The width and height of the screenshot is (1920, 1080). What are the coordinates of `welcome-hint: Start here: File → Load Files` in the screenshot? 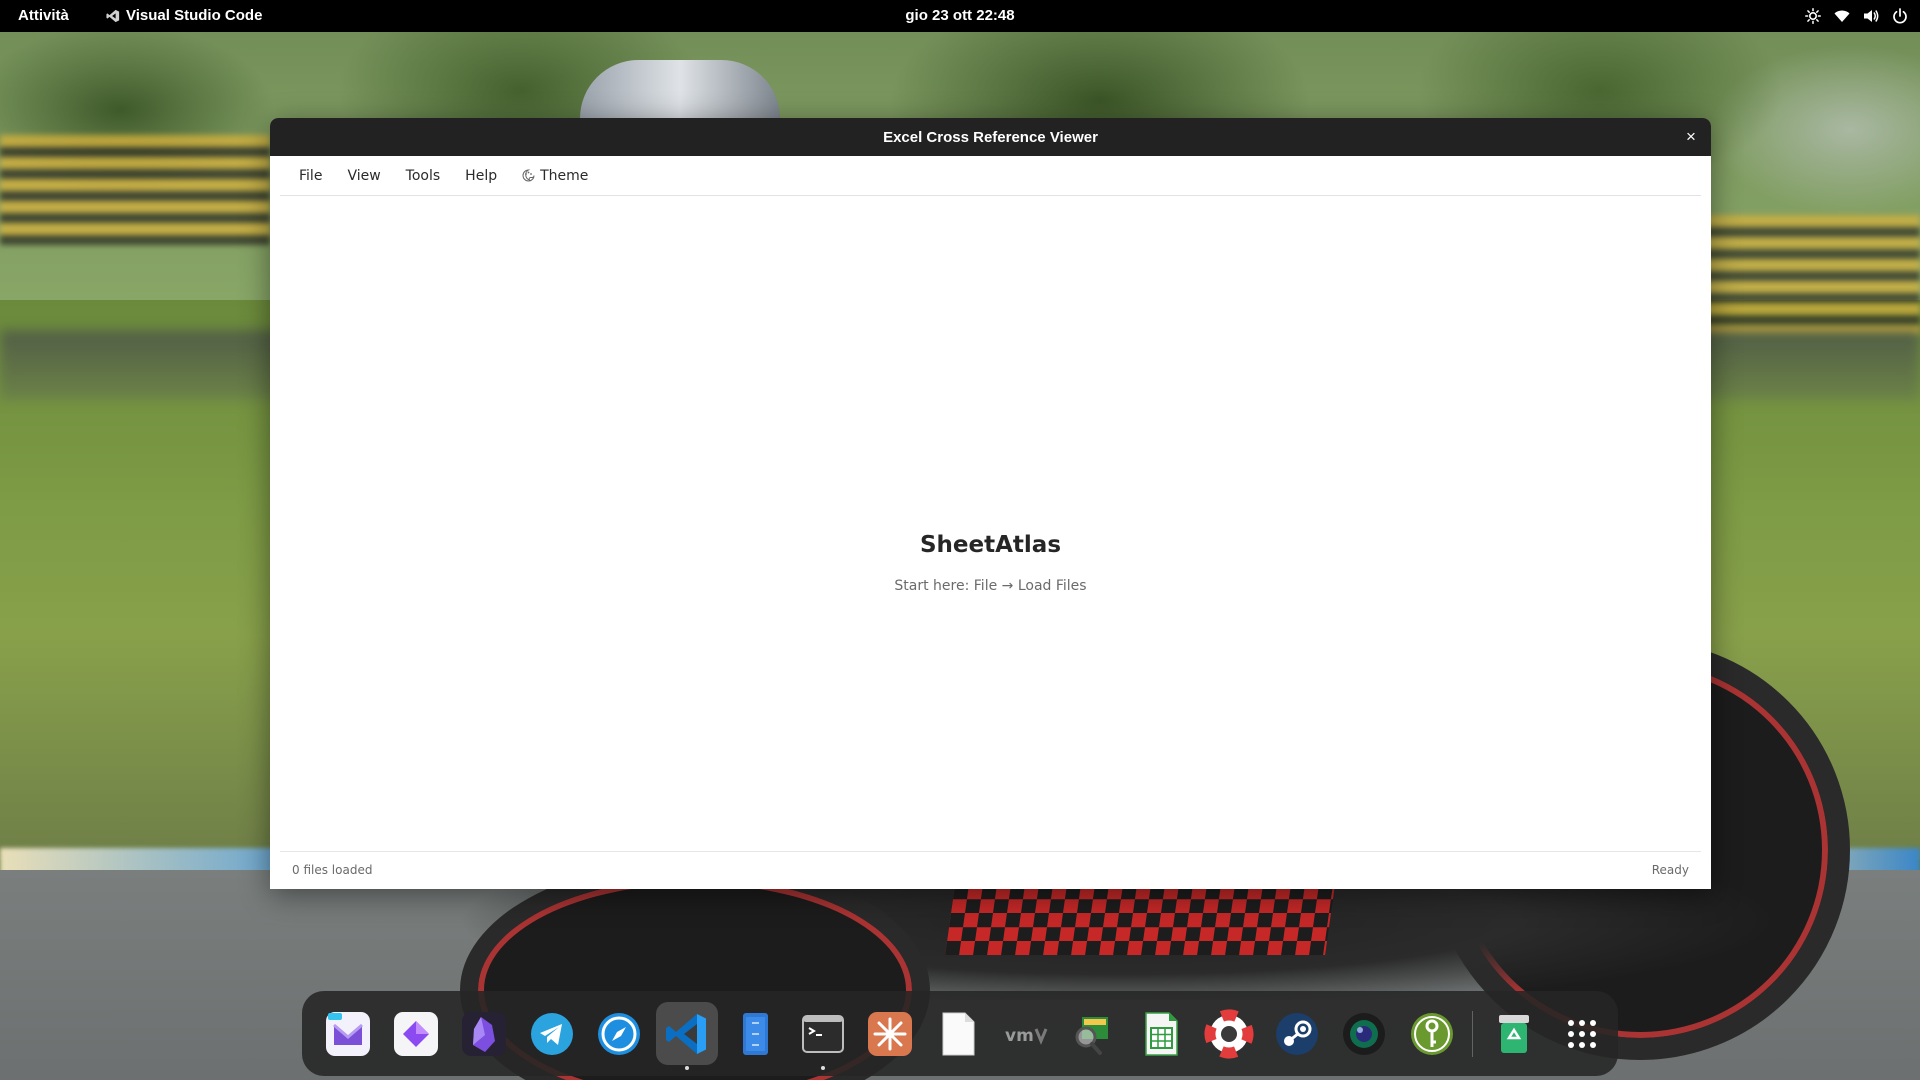 It's located at (990, 586).